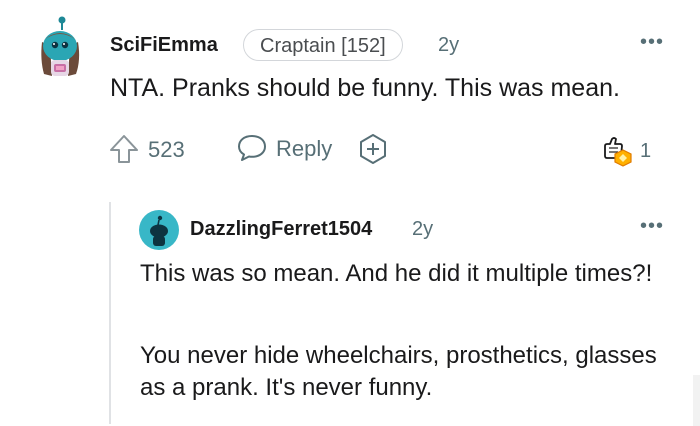  What do you see at coordinates (652, 42) in the screenshot?
I see `more-options-button: •••` at bounding box center [652, 42].